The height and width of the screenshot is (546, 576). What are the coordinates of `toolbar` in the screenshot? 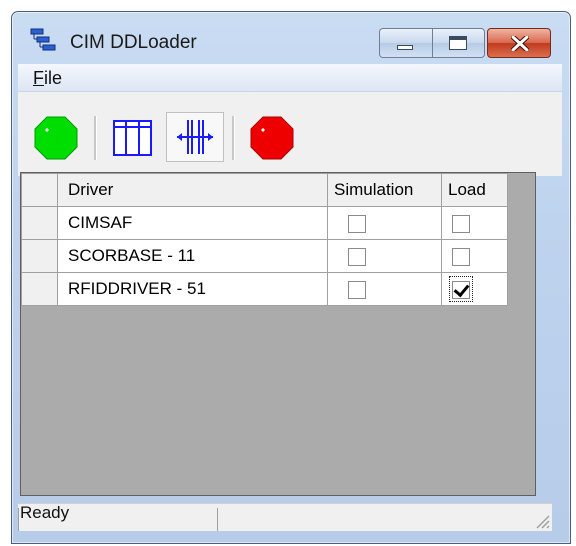 It's located at (290, 134).